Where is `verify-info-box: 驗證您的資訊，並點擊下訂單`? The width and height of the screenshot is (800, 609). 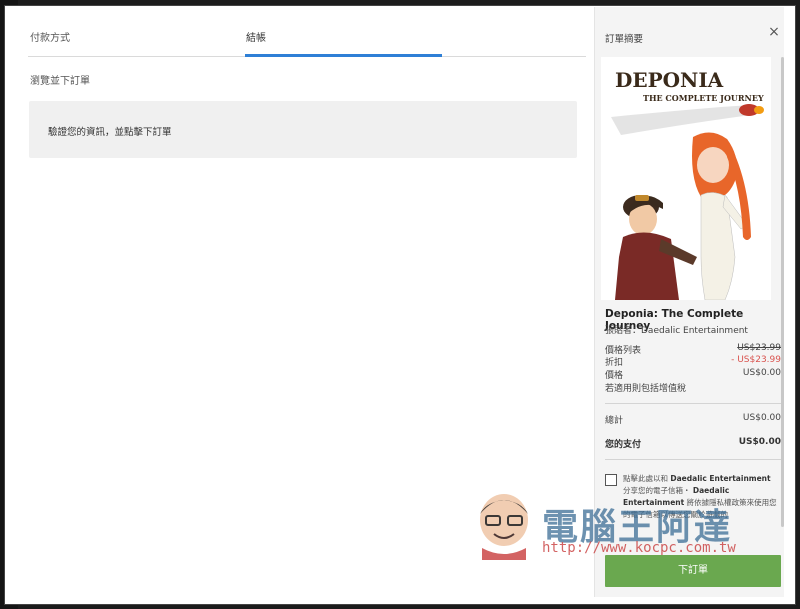
verify-info-box: 驗證您的資訊，並點擊下訂單 is located at coordinates (303, 129).